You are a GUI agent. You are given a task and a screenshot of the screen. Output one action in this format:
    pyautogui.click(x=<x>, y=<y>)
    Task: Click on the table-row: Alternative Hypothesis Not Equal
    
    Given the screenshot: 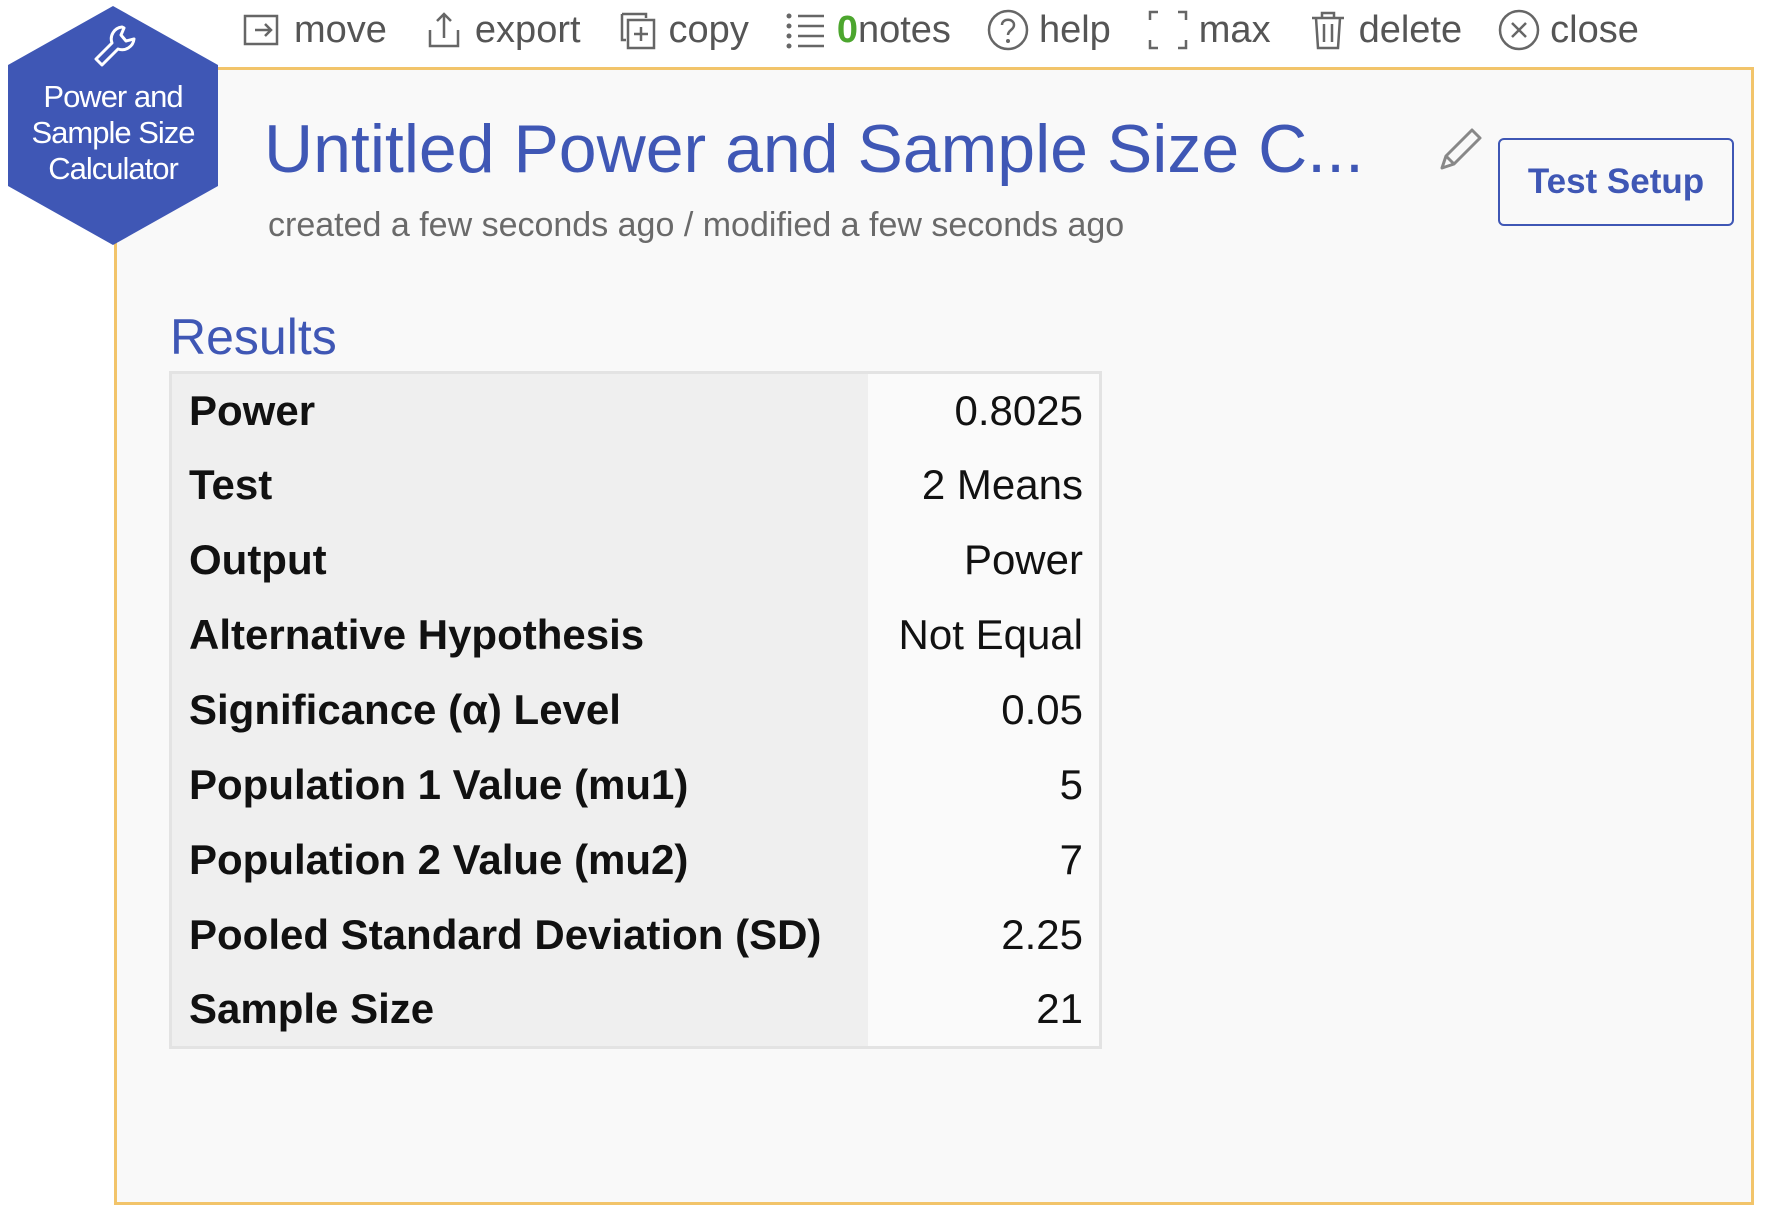 What is the action you would take?
    pyautogui.click(x=635, y=635)
    